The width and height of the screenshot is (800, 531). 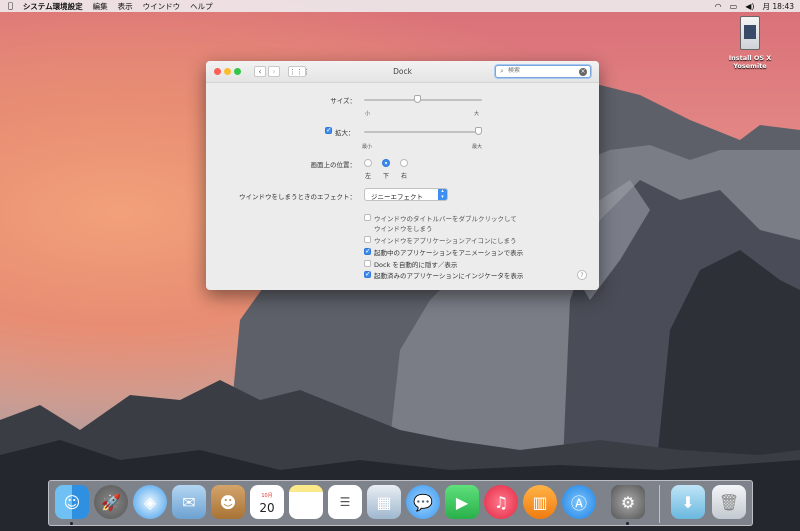 I want to click on facetime-icon: ▶, so click(x=462, y=502).